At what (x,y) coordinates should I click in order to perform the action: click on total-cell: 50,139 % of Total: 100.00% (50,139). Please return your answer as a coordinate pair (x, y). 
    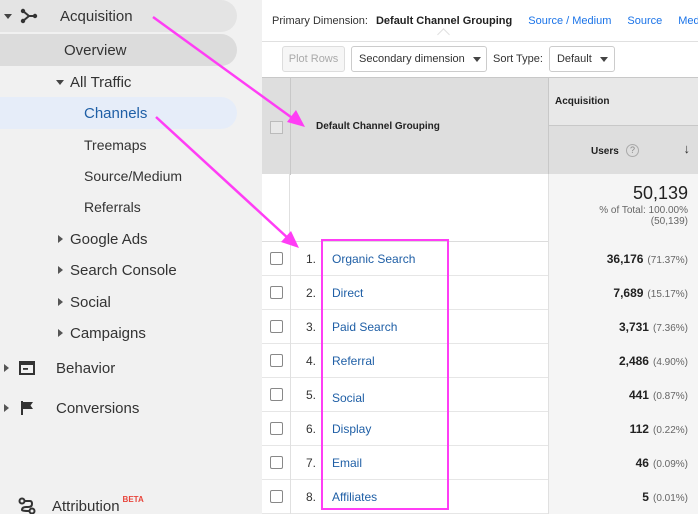
    Looking at the image, I should click on (623, 208).